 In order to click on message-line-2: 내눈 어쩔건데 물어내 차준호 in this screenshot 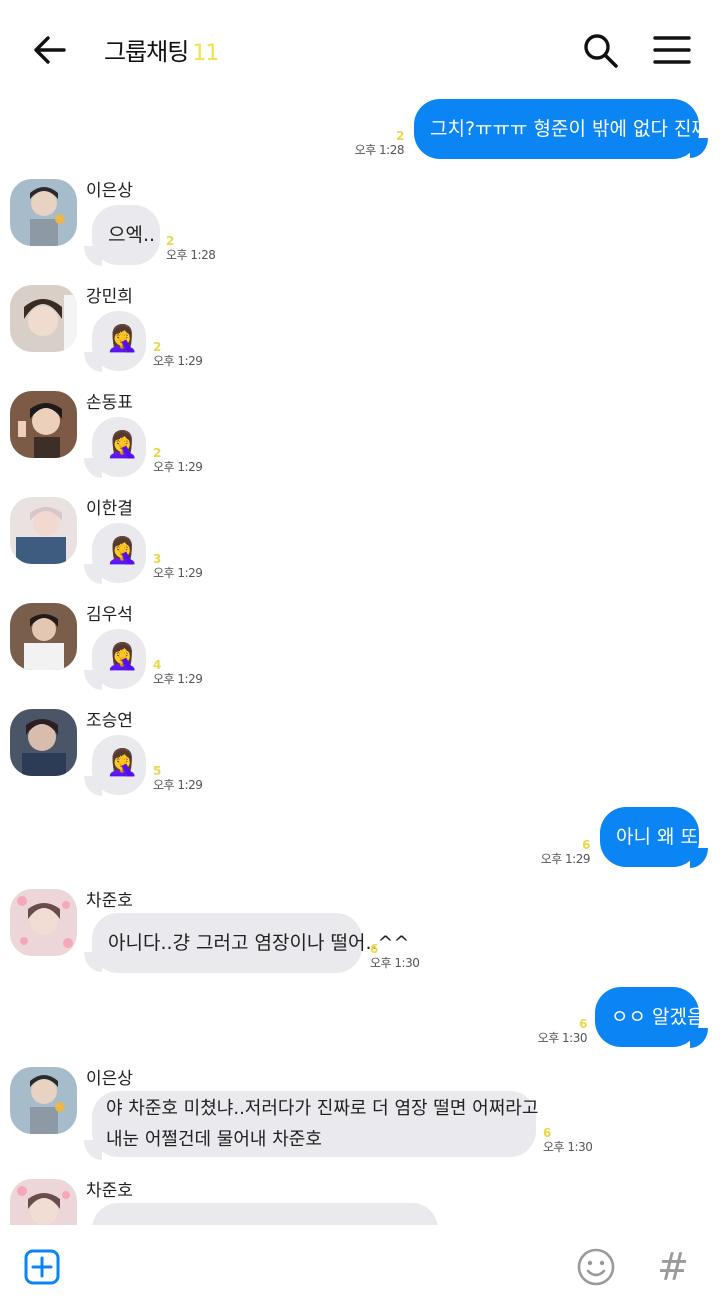, I will do `click(214, 1139)`.